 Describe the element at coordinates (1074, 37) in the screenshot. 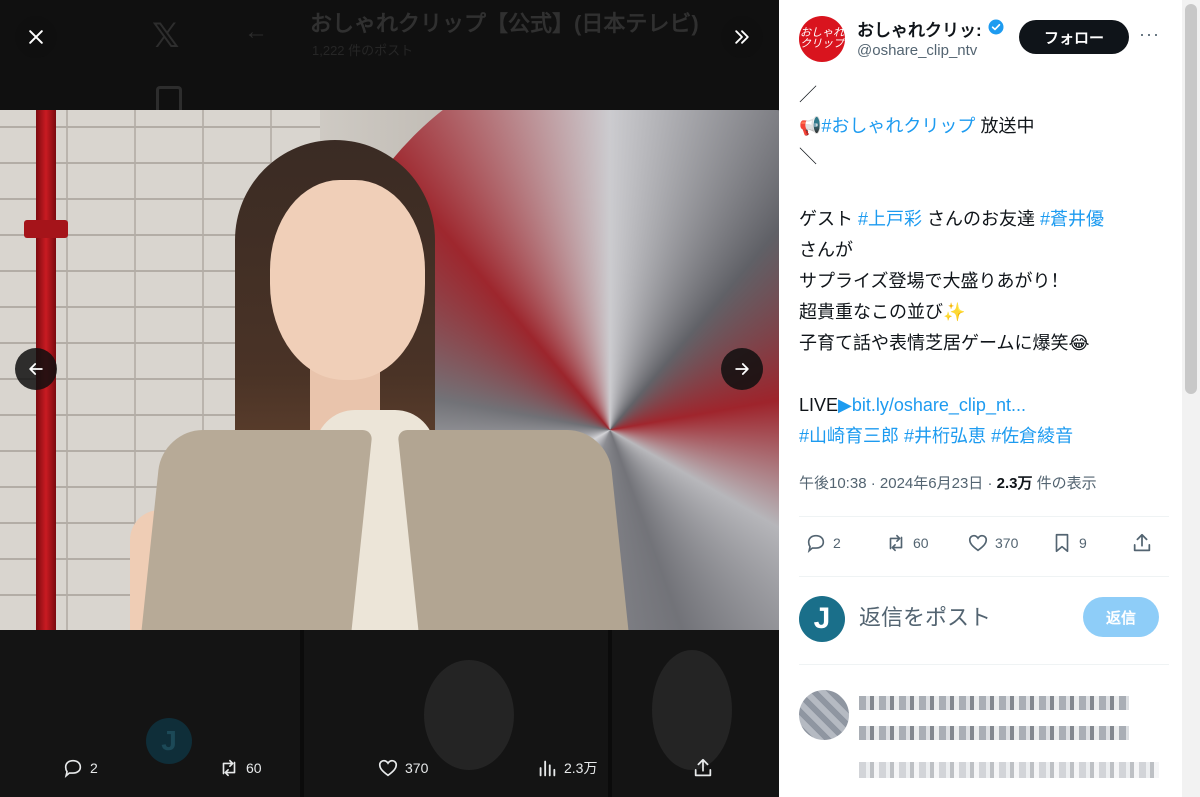

I see `follow-button: フォロー` at that location.